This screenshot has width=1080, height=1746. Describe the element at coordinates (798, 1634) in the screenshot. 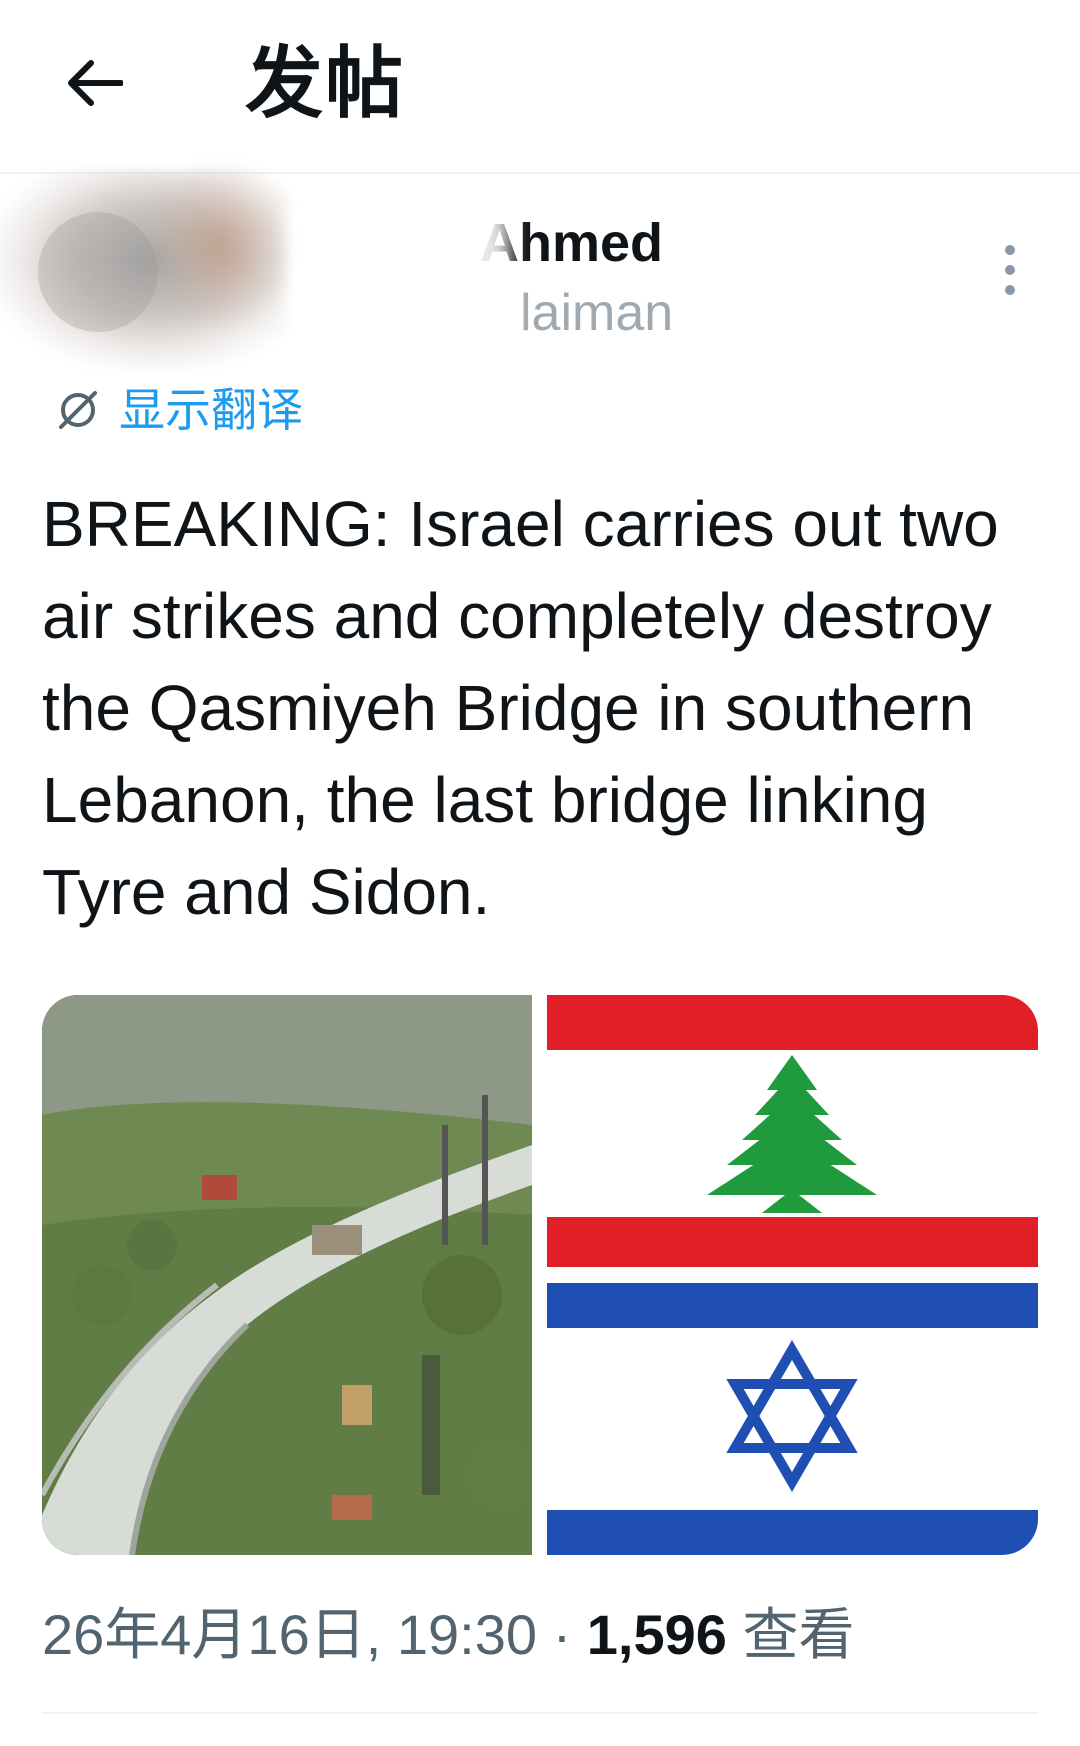

I see `views-label: 查看` at that location.